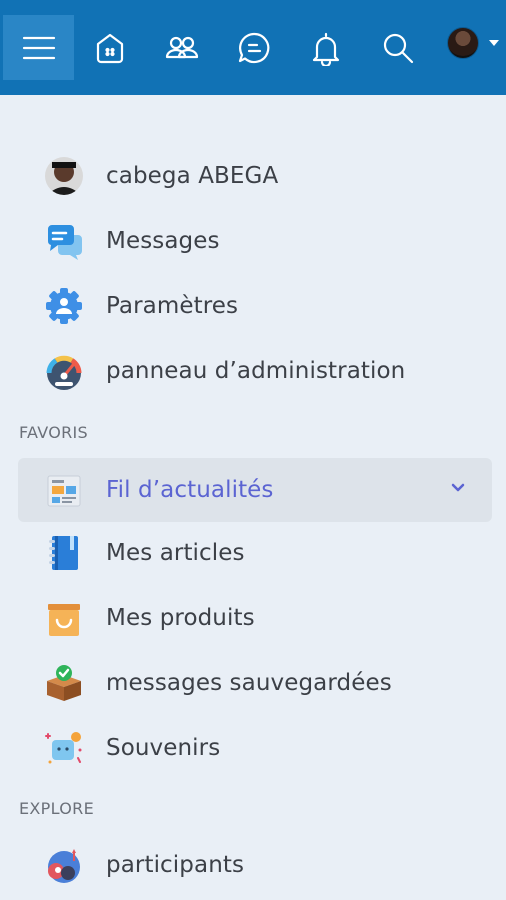 This screenshot has height=900, width=506. I want to click on participants-icon, so click(64, 865).